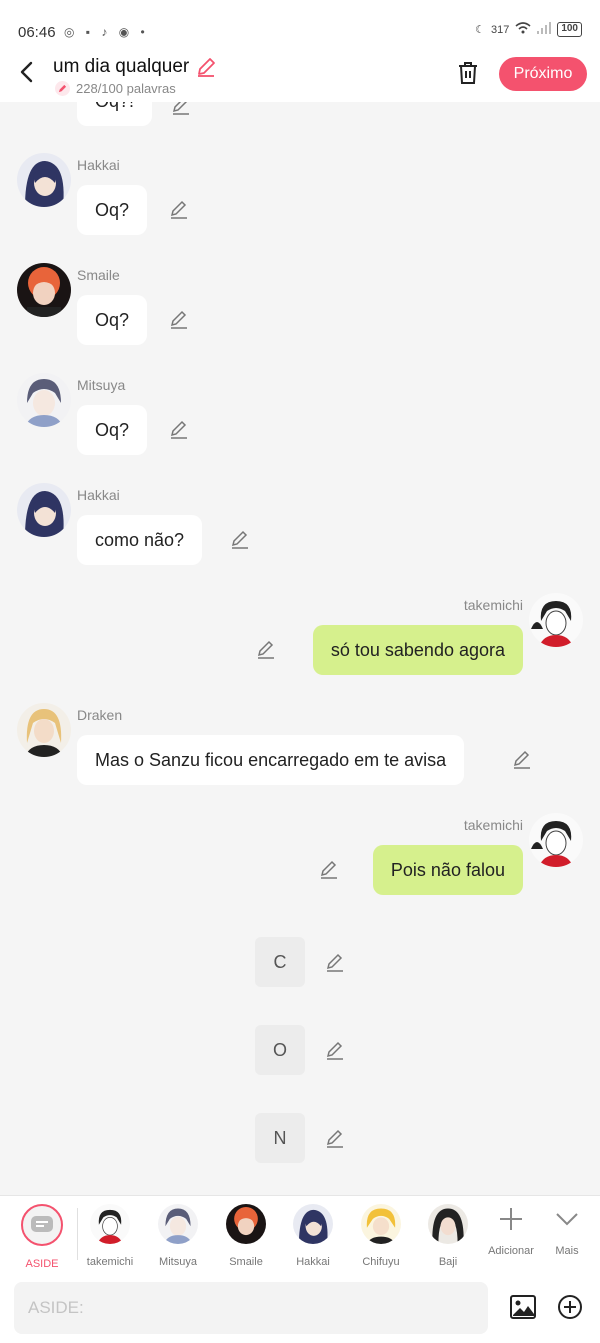 The image size is (600, 1343). I want to click on character-label: Smaile, so click(246, 1262).